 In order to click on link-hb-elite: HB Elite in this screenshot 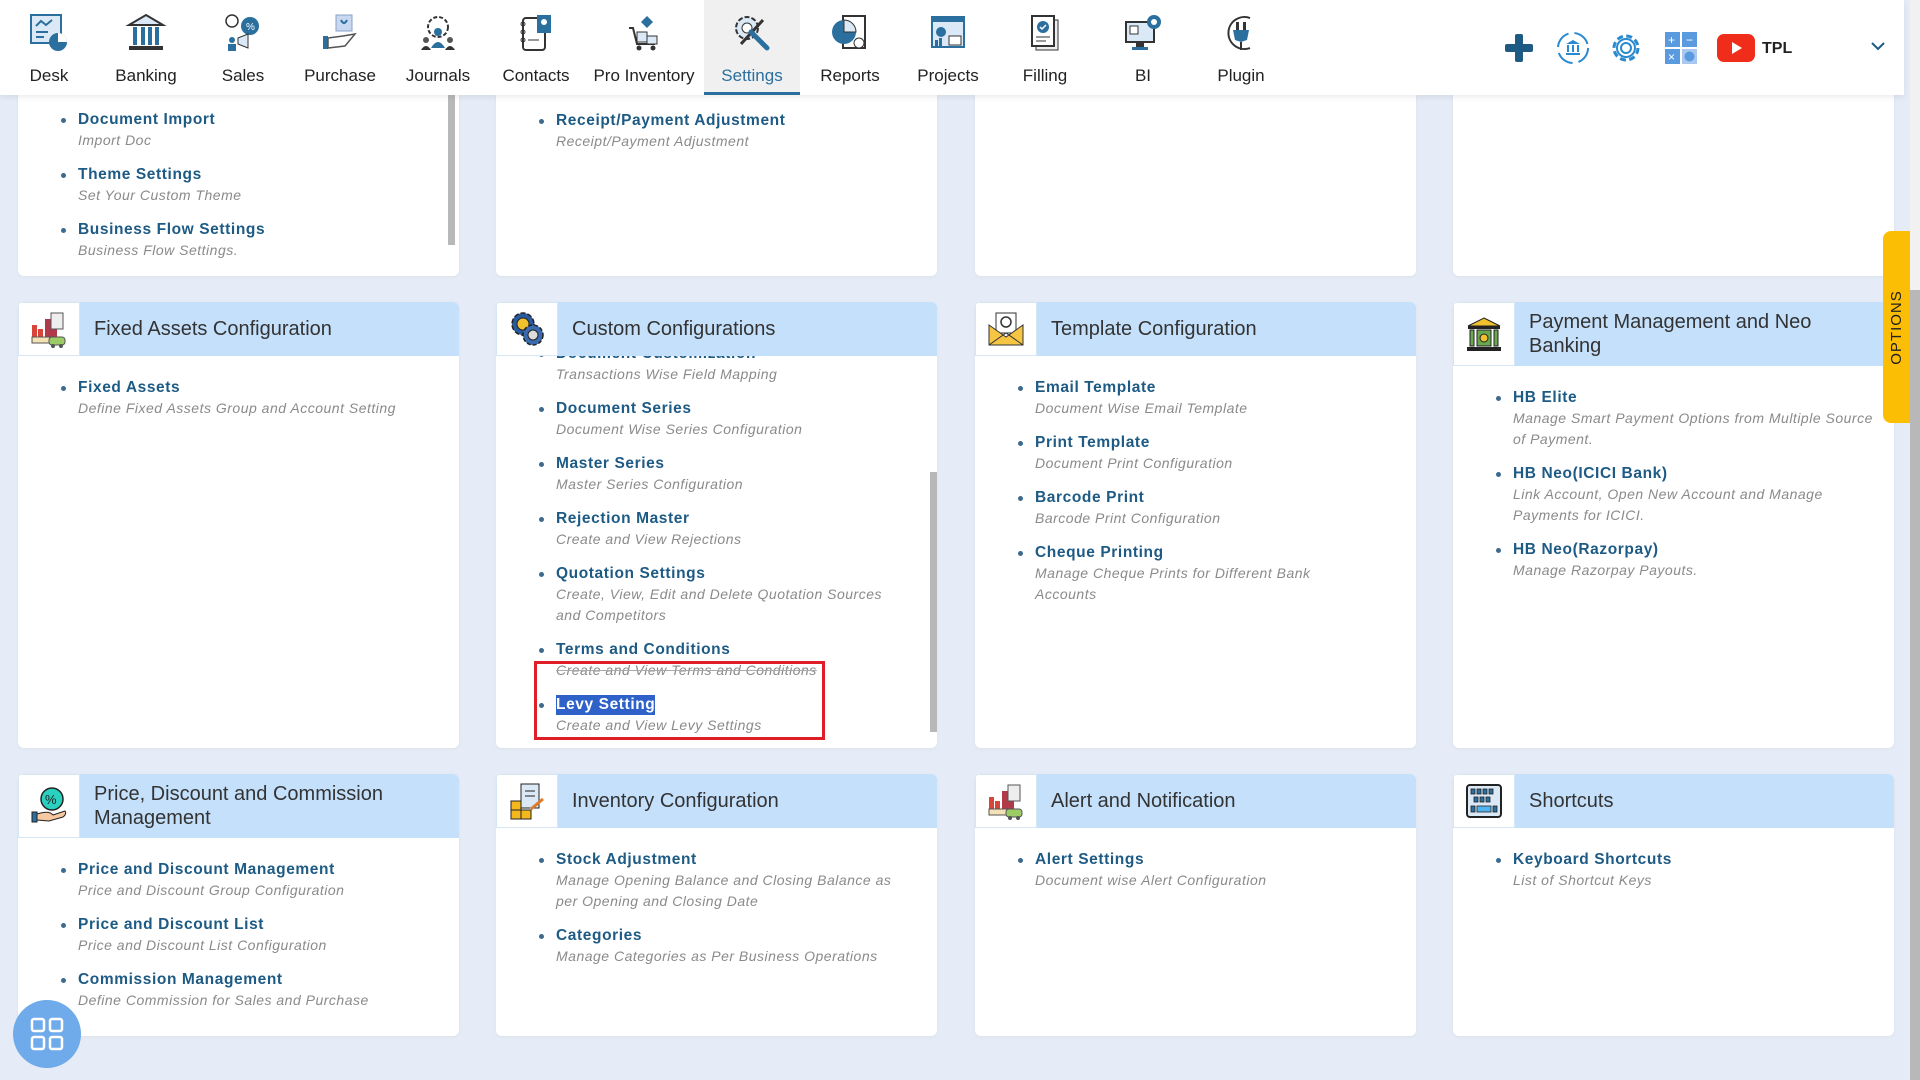, I will do `click(1545, 398)`.